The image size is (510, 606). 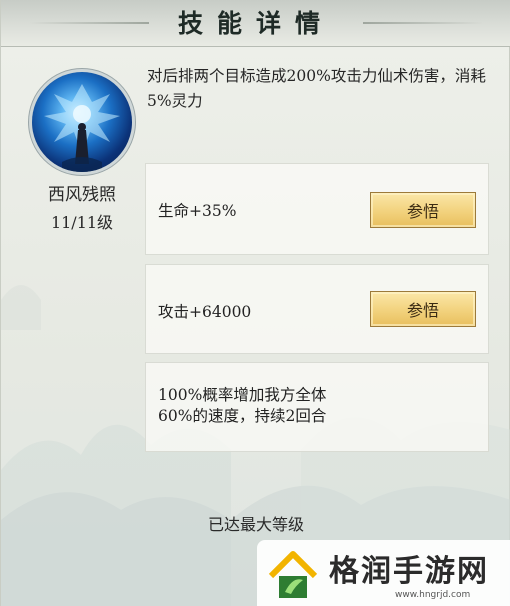 What do you see at coordinates (293, 574) in the screenshot?
I see `watermark-logo-icon` at bounding box center [293, 574].